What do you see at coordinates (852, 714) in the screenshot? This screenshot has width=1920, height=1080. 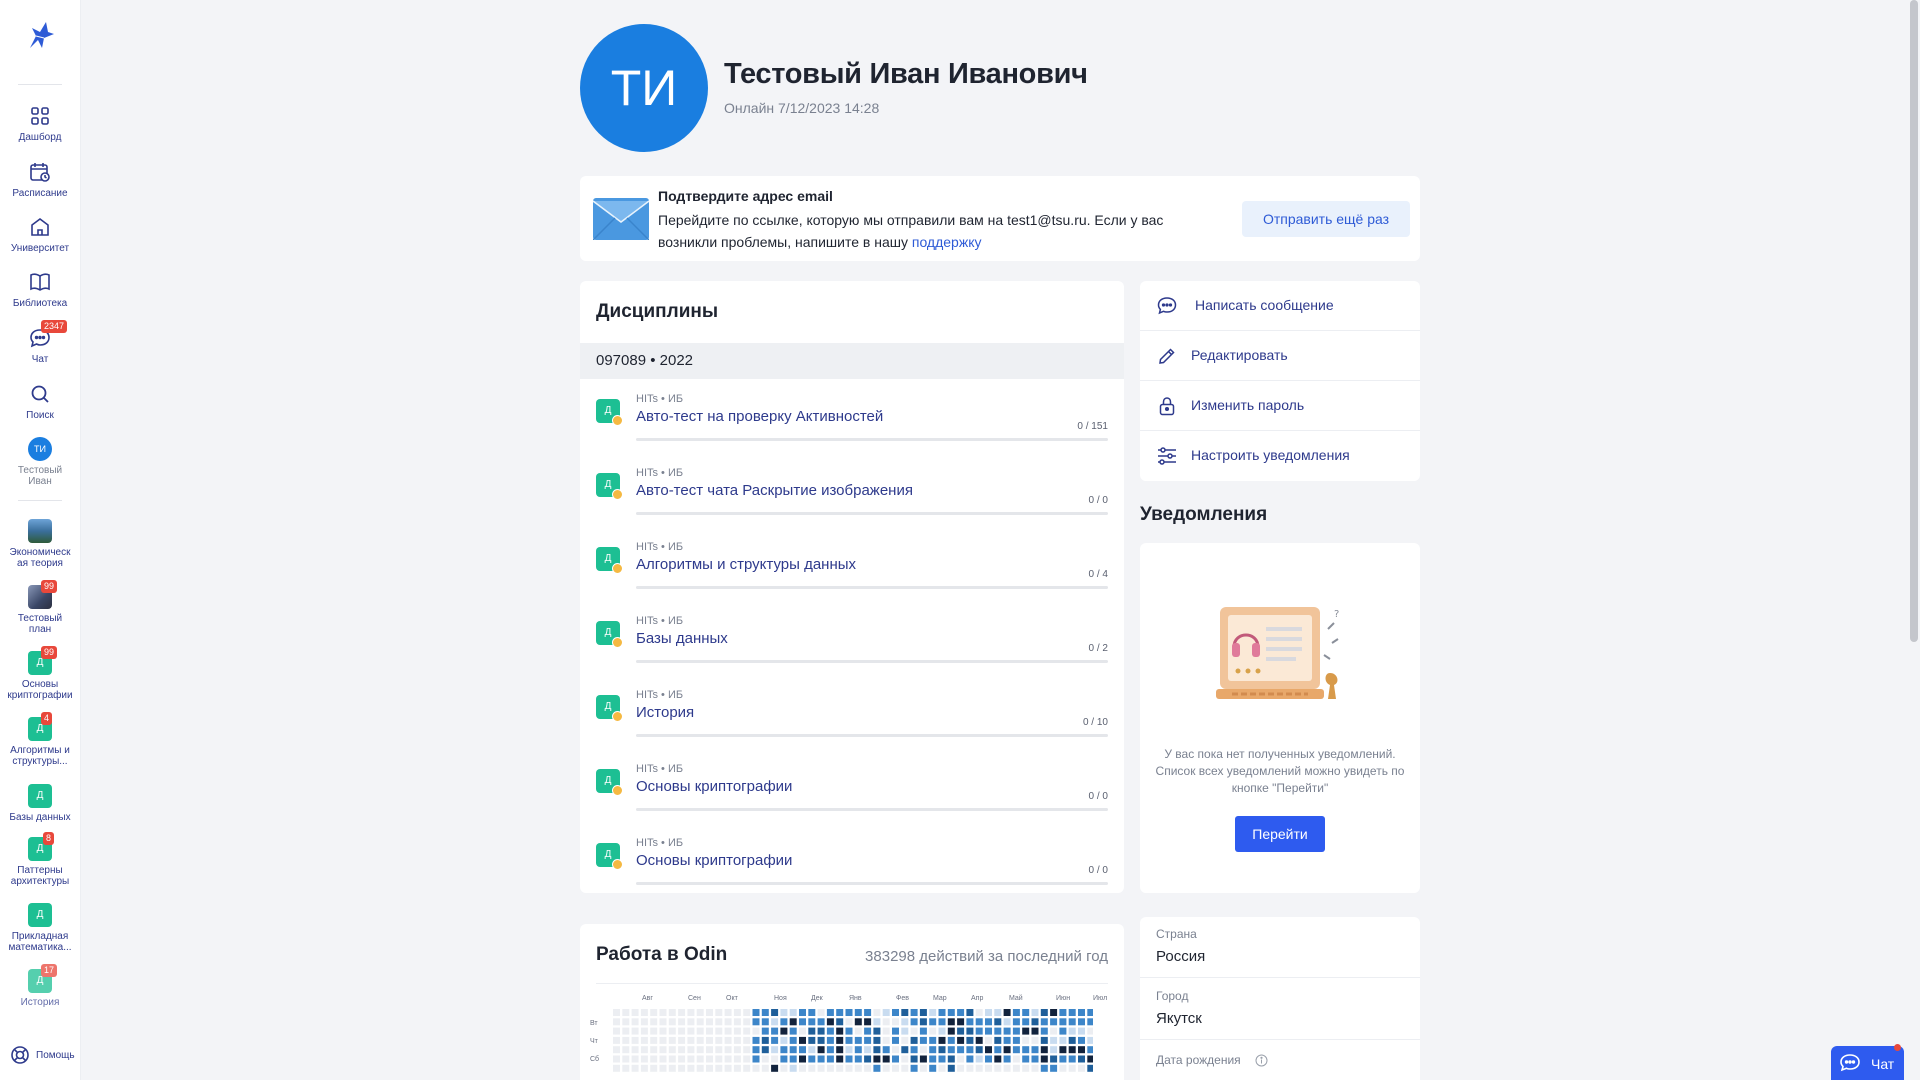 I see `discipline-item: Д HITs • ИБ История 0 / 10` at bounding box center [852, 714].